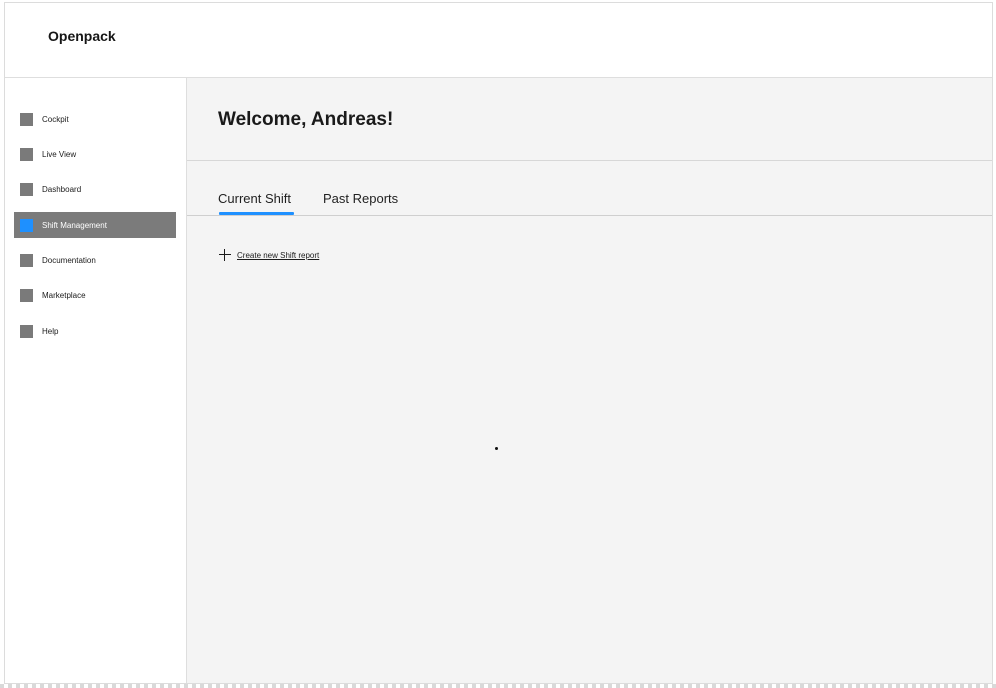  I want to click on sidebar-item-marketplace: Marketplace, so click(95, 295).